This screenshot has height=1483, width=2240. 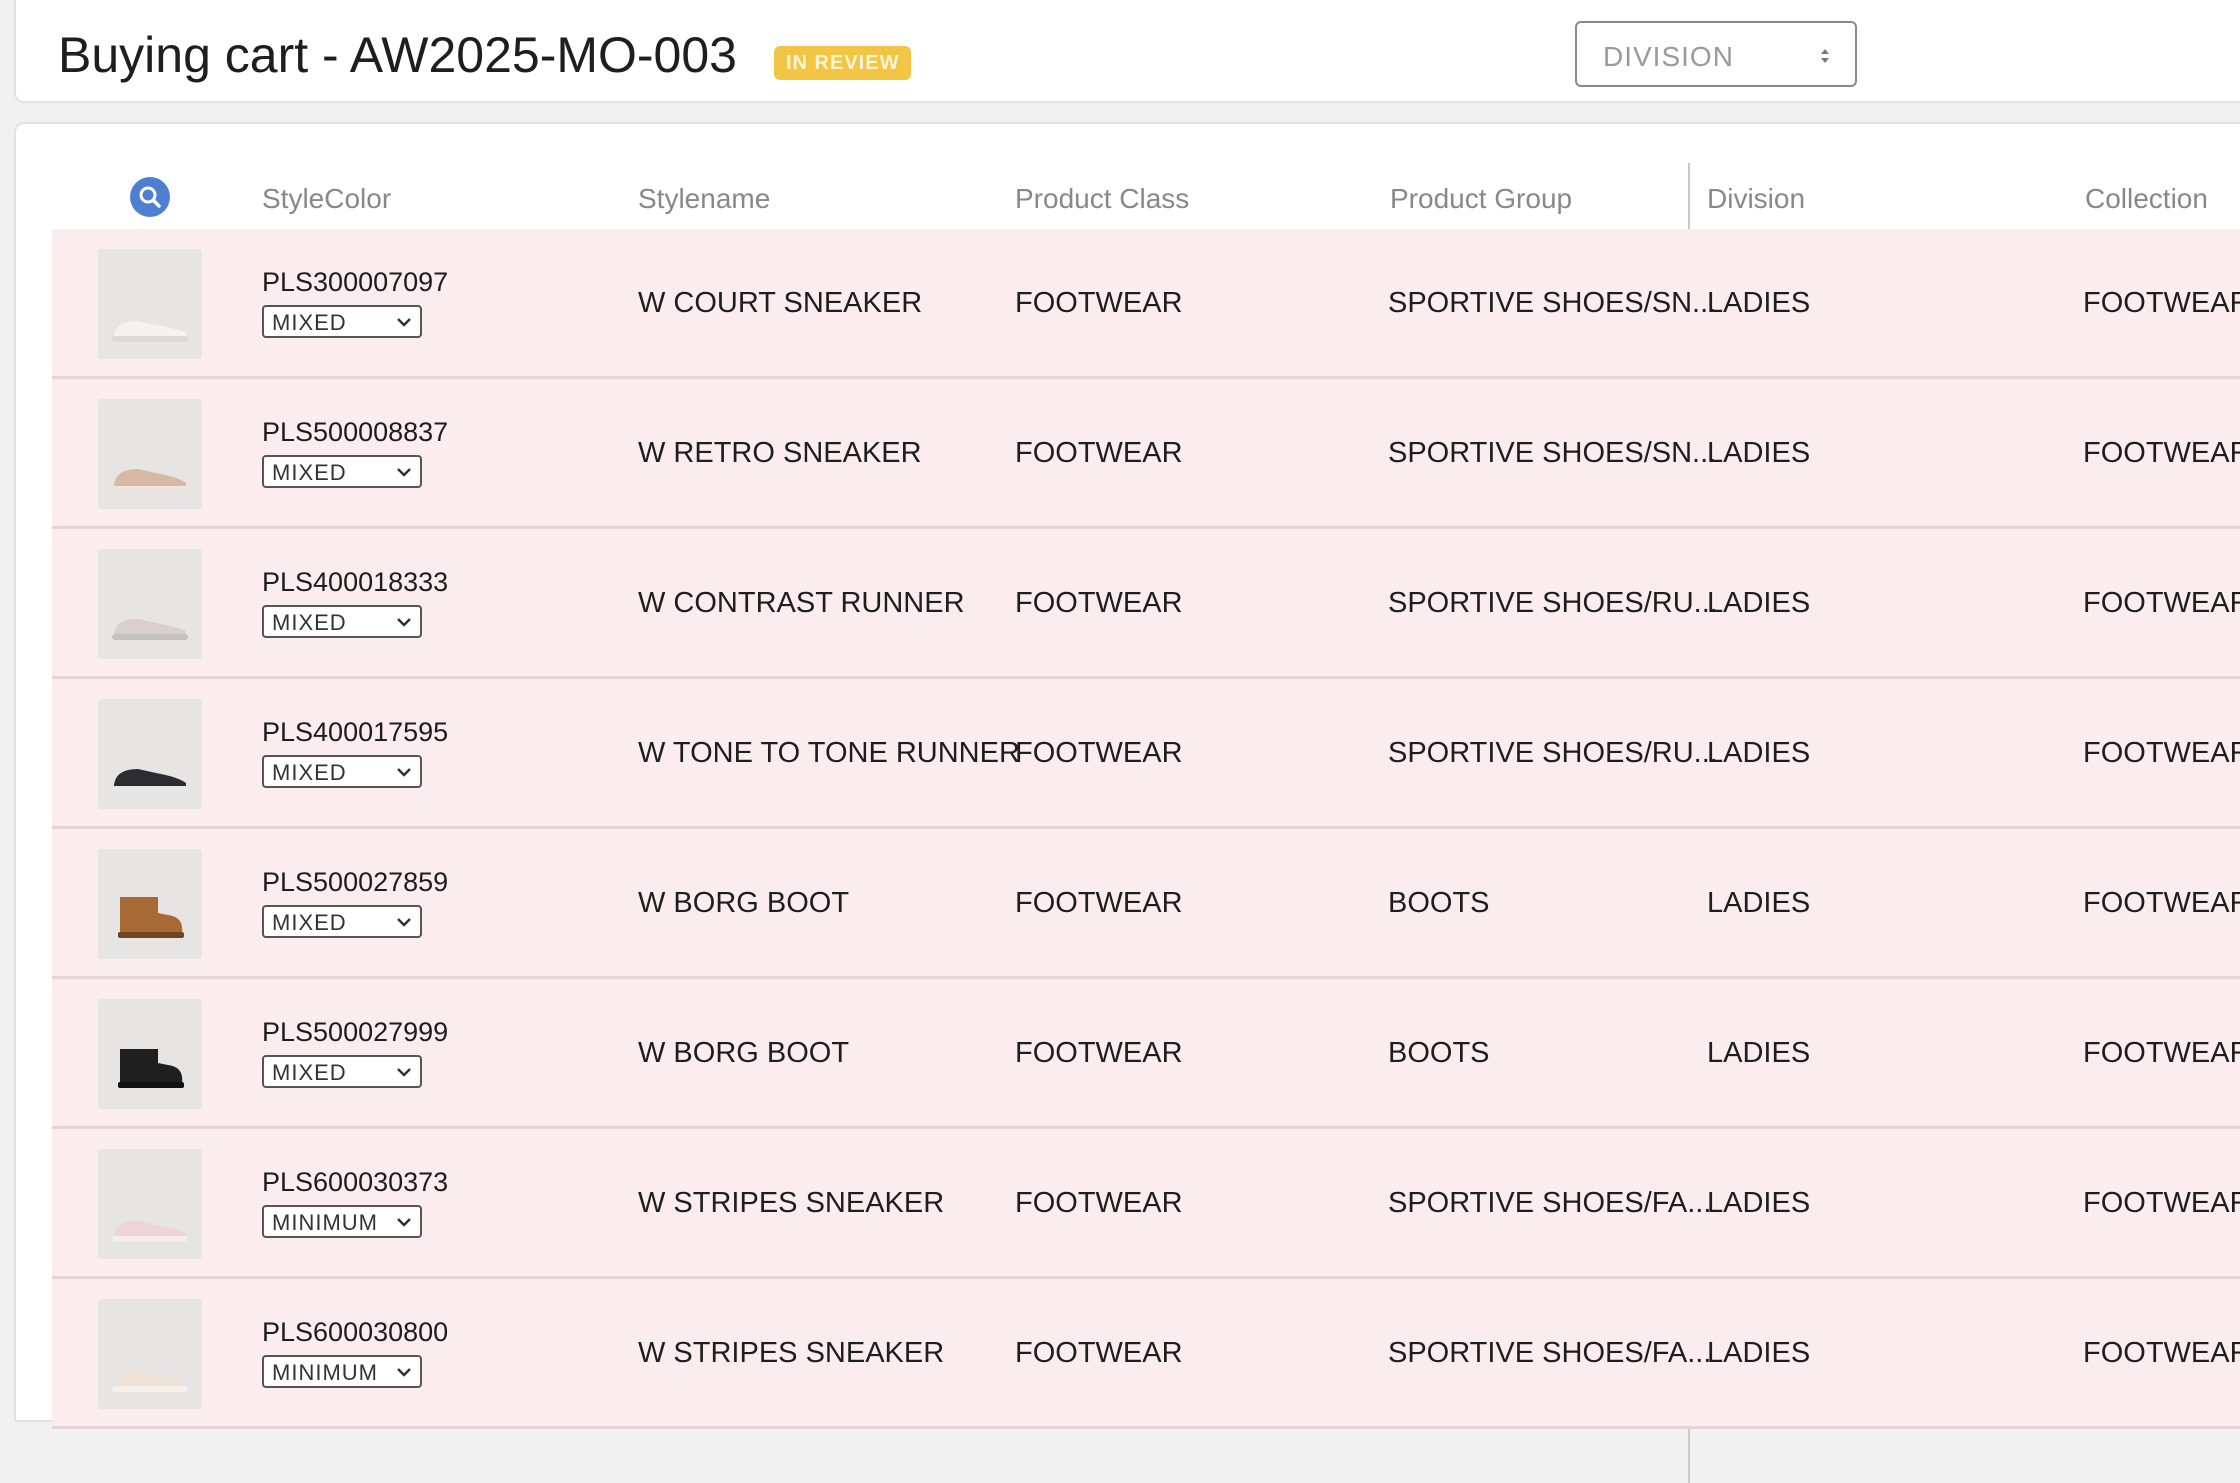 I want to click on stylecolor-code: PLS400017595, so click(x=355, y=732).